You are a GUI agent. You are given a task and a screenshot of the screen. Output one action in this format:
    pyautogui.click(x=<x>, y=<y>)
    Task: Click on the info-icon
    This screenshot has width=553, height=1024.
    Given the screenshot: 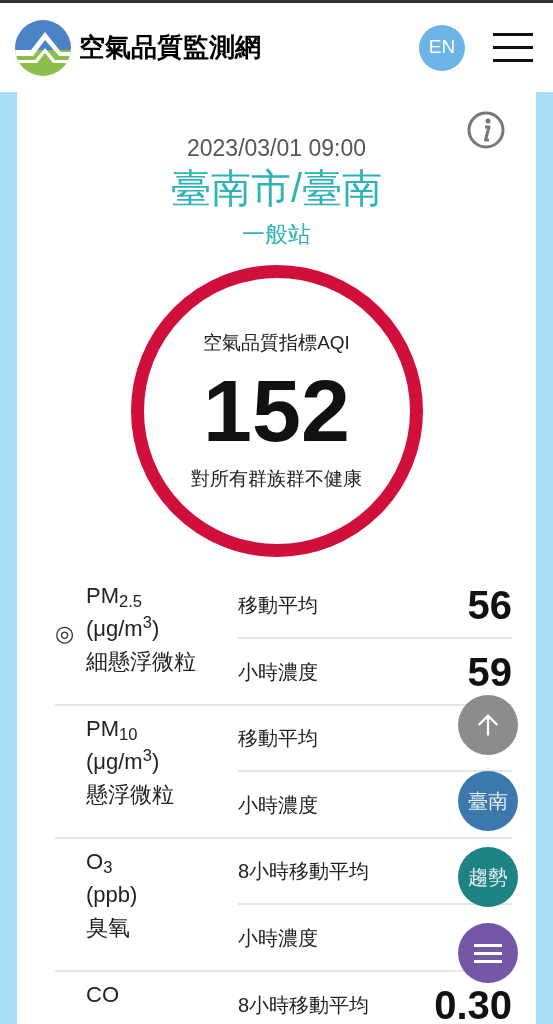 What is the action you would take?
    pyautogui.click(x=486, y=130)
    